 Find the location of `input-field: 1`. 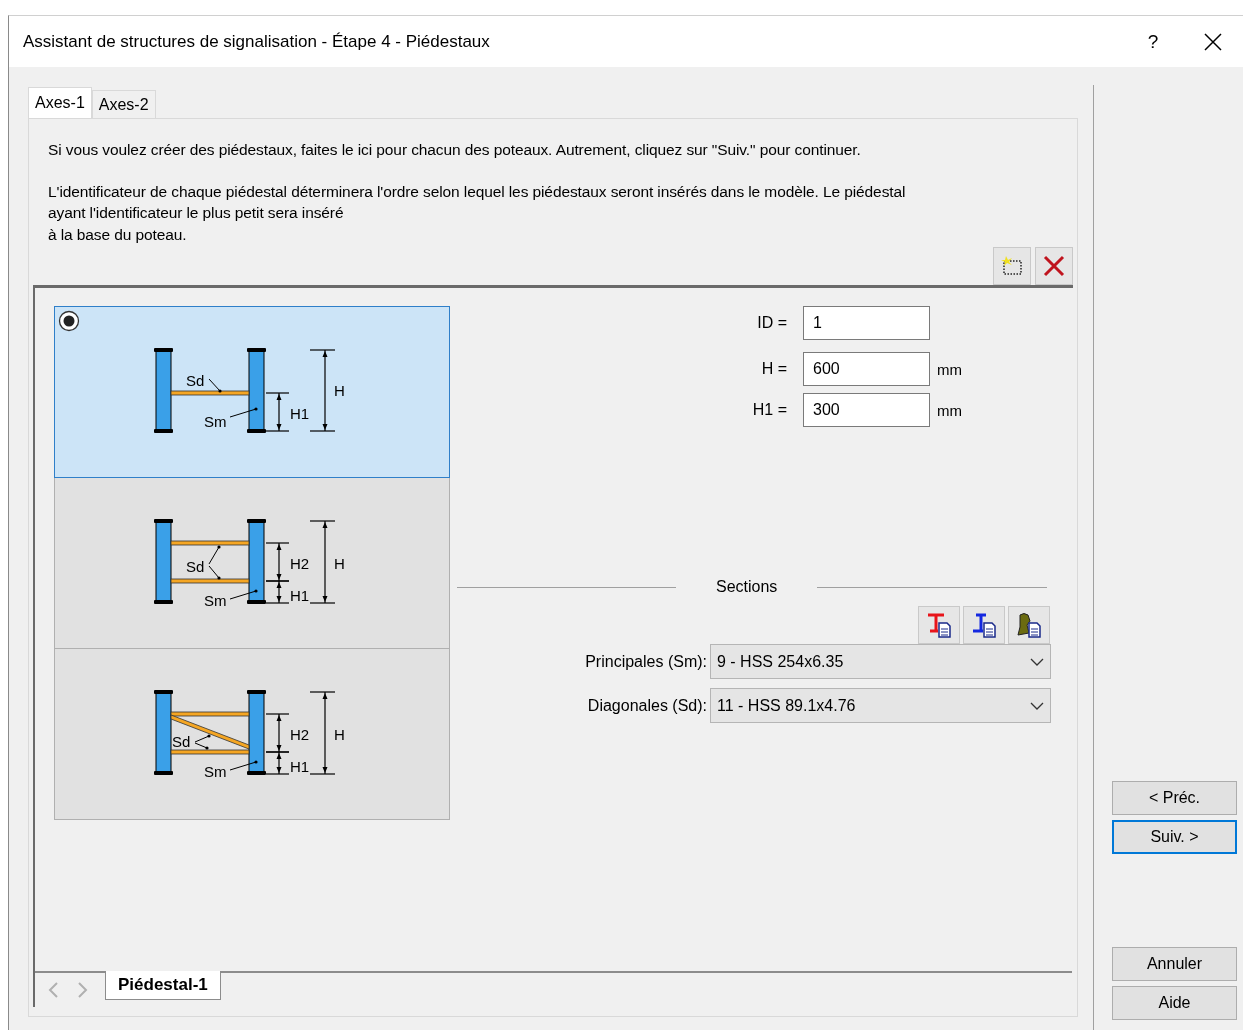

input-field: 1 is located at coordinates (866, 323).